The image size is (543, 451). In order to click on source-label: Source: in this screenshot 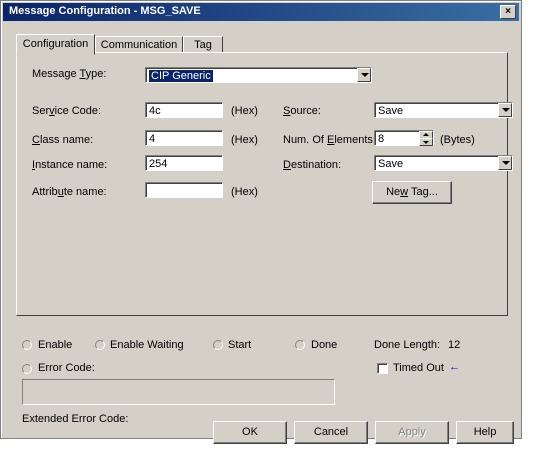, I will do `click(302, 111)`.